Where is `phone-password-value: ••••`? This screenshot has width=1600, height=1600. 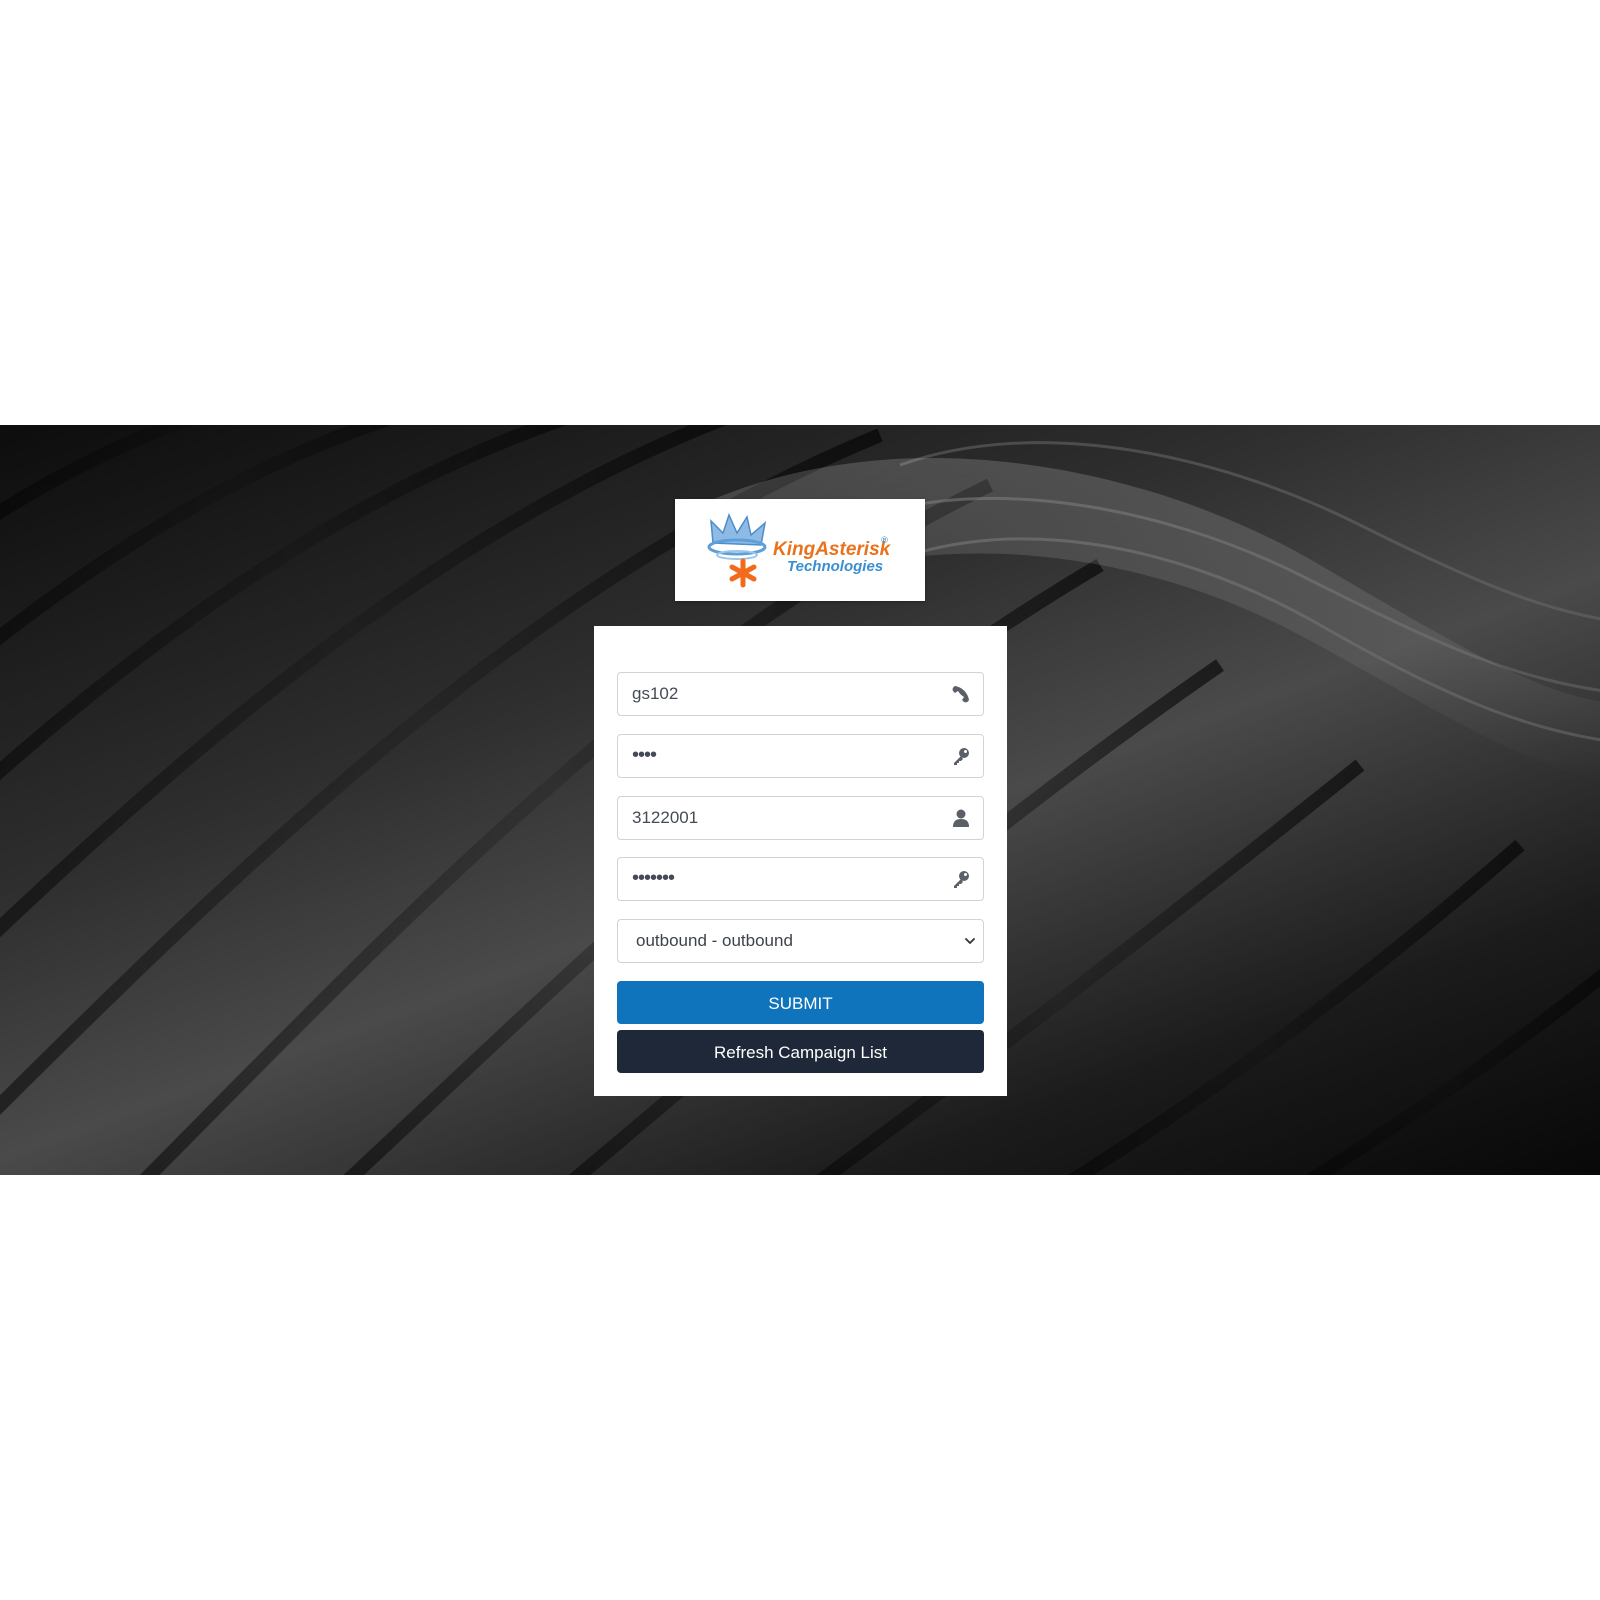 phone-password-value: •••• is located at coordinates (644, 755).